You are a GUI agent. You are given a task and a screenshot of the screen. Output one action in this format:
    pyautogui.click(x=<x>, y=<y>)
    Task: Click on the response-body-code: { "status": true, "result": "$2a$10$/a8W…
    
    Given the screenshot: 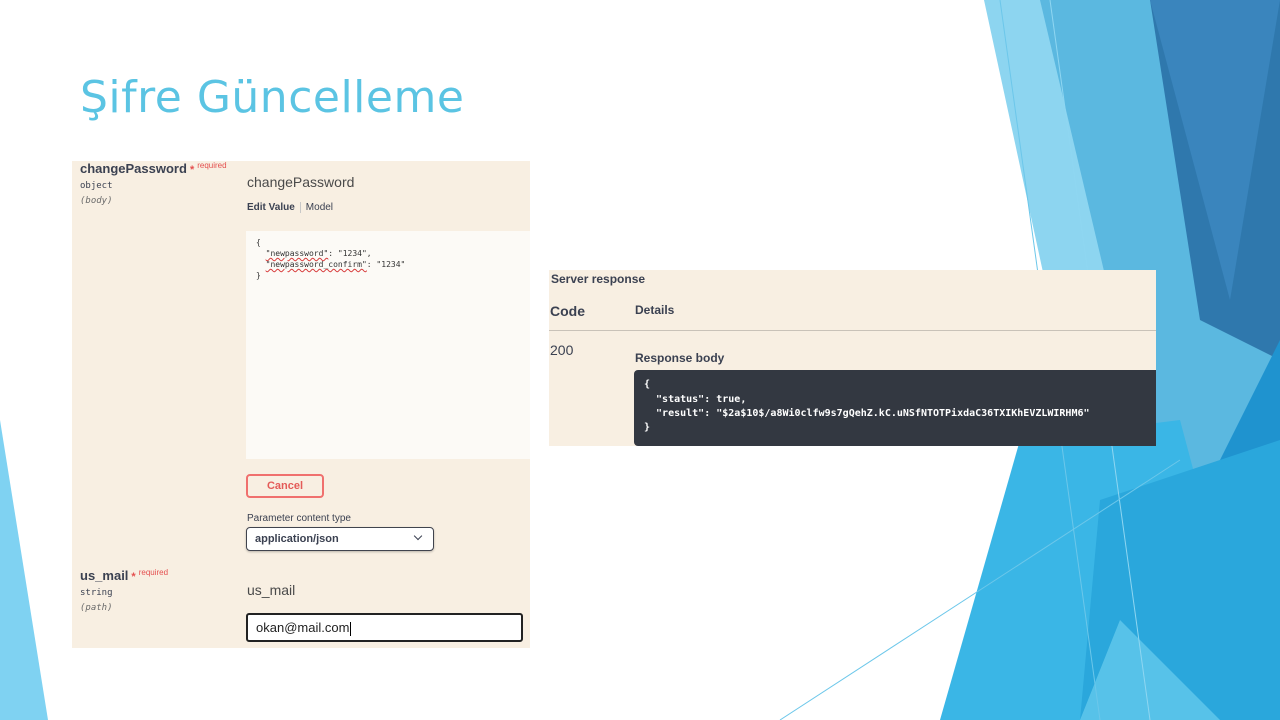 What is the action you would take?
    pyautogui.click(x=895, y=408)
    